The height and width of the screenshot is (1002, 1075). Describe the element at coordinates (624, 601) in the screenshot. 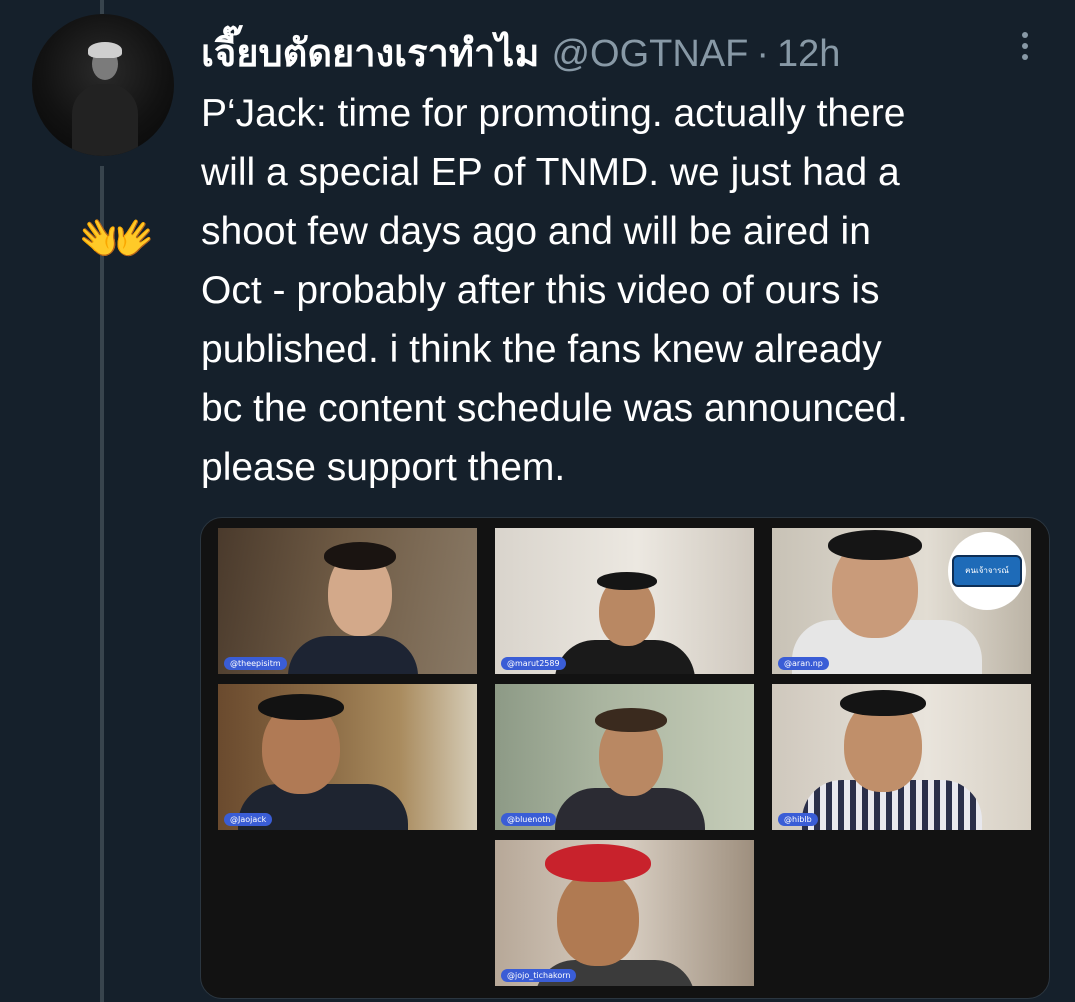

I see `video-call-tile: @marut2589` at that location.